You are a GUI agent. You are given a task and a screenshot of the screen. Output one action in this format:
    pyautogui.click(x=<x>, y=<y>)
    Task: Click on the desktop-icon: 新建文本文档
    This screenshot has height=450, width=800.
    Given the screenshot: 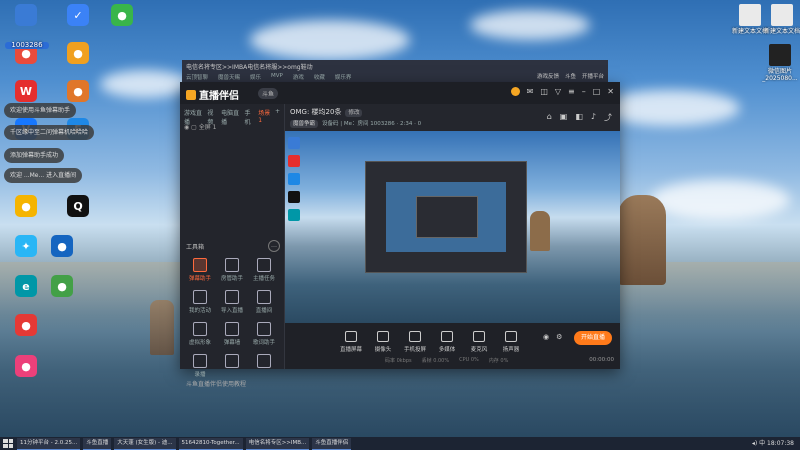 What is the action you would take?
    pyautogui.click(x=780, y=19)
    